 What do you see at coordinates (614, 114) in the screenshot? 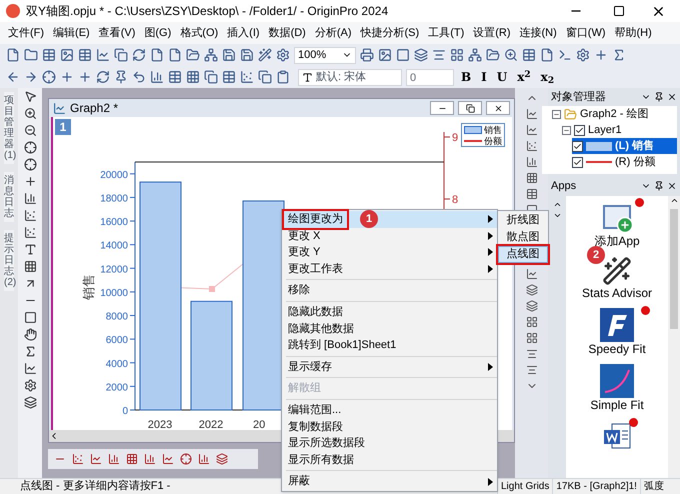
I see `tree-label: Graph2 - 绘图` at bounding box center [614, 114].